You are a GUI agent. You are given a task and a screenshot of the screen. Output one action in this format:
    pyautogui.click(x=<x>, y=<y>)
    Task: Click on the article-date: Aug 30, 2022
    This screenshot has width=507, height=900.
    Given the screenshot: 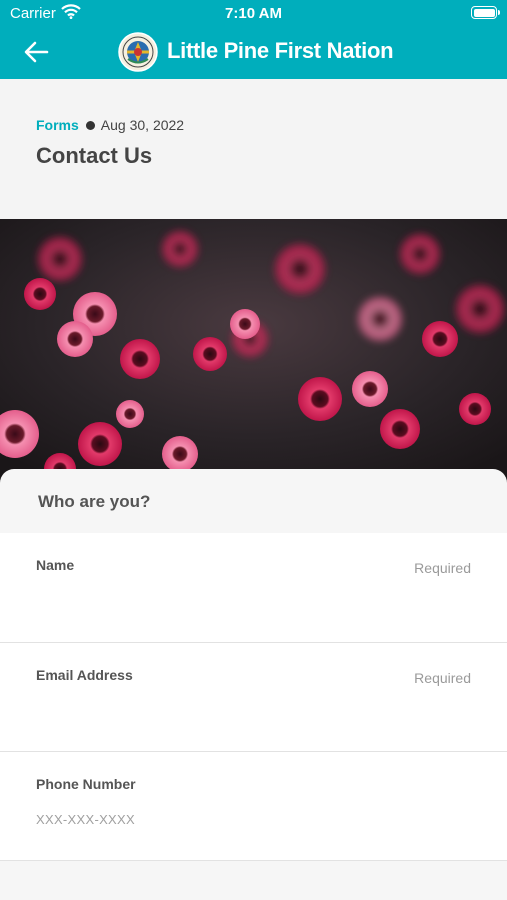 What is the action you would take?
    pyautogui.click(x=142, y=125)
    